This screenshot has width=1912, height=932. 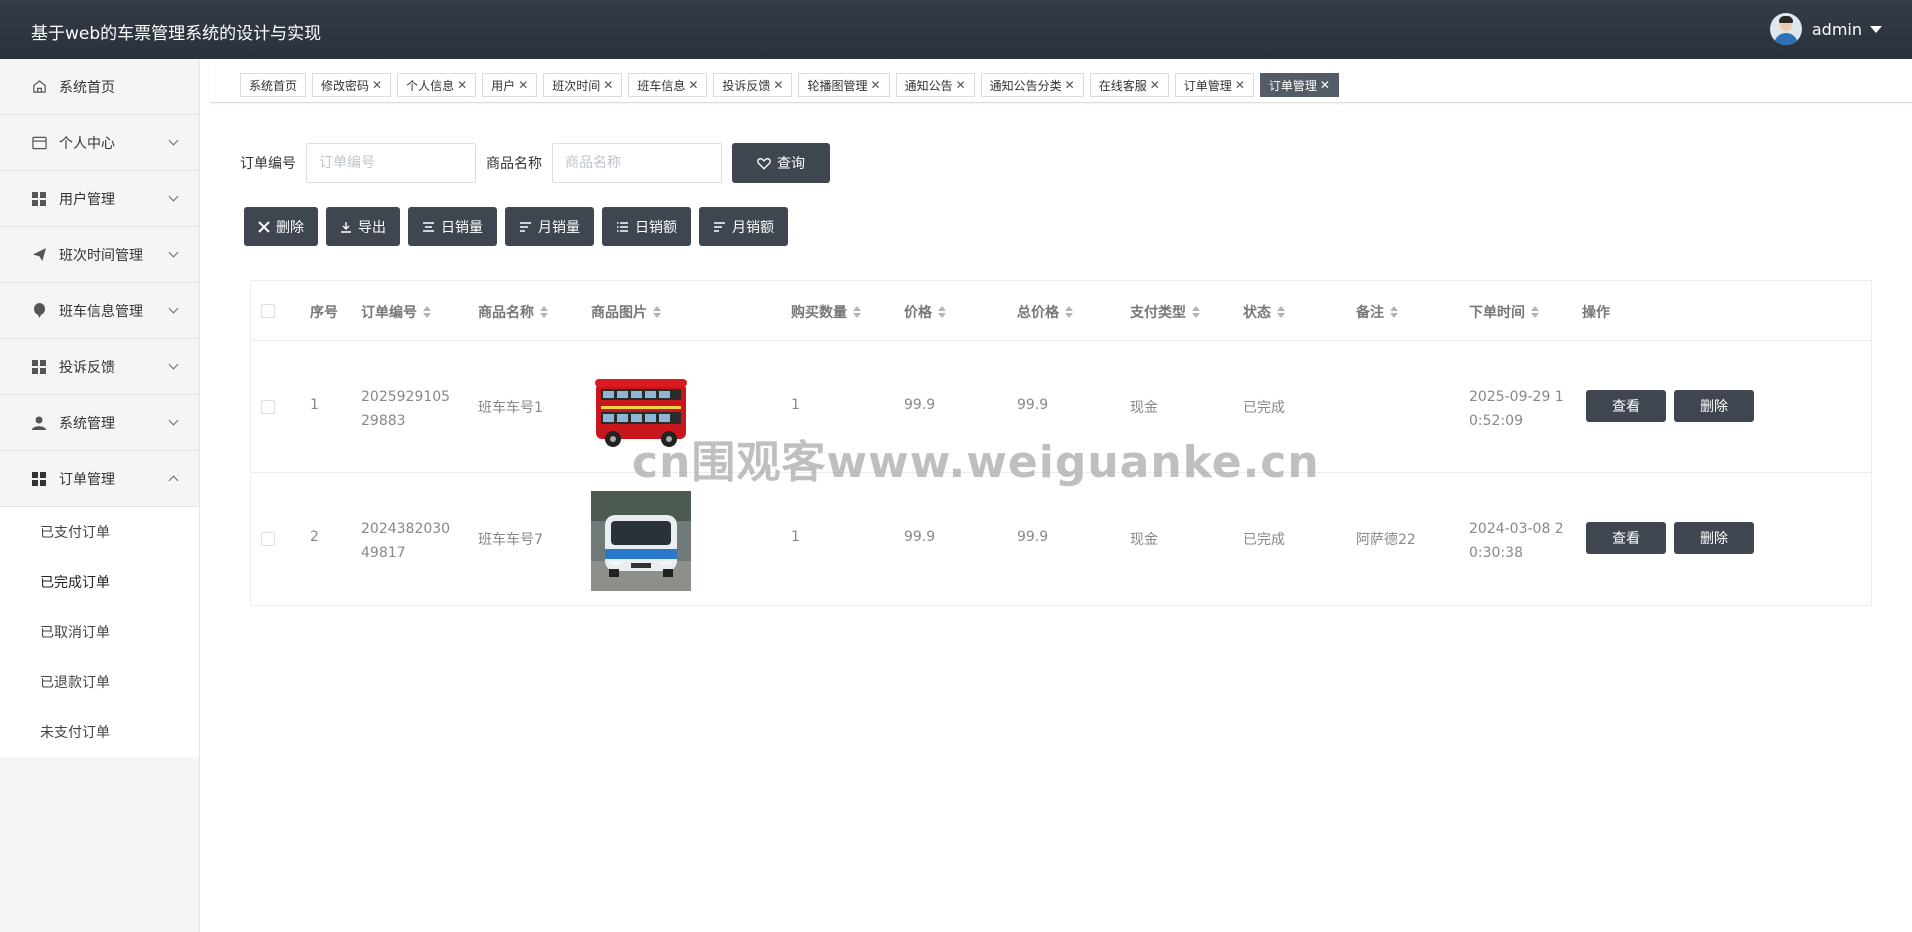 I want to click on align-center-icon, so click(x=428, y=226).